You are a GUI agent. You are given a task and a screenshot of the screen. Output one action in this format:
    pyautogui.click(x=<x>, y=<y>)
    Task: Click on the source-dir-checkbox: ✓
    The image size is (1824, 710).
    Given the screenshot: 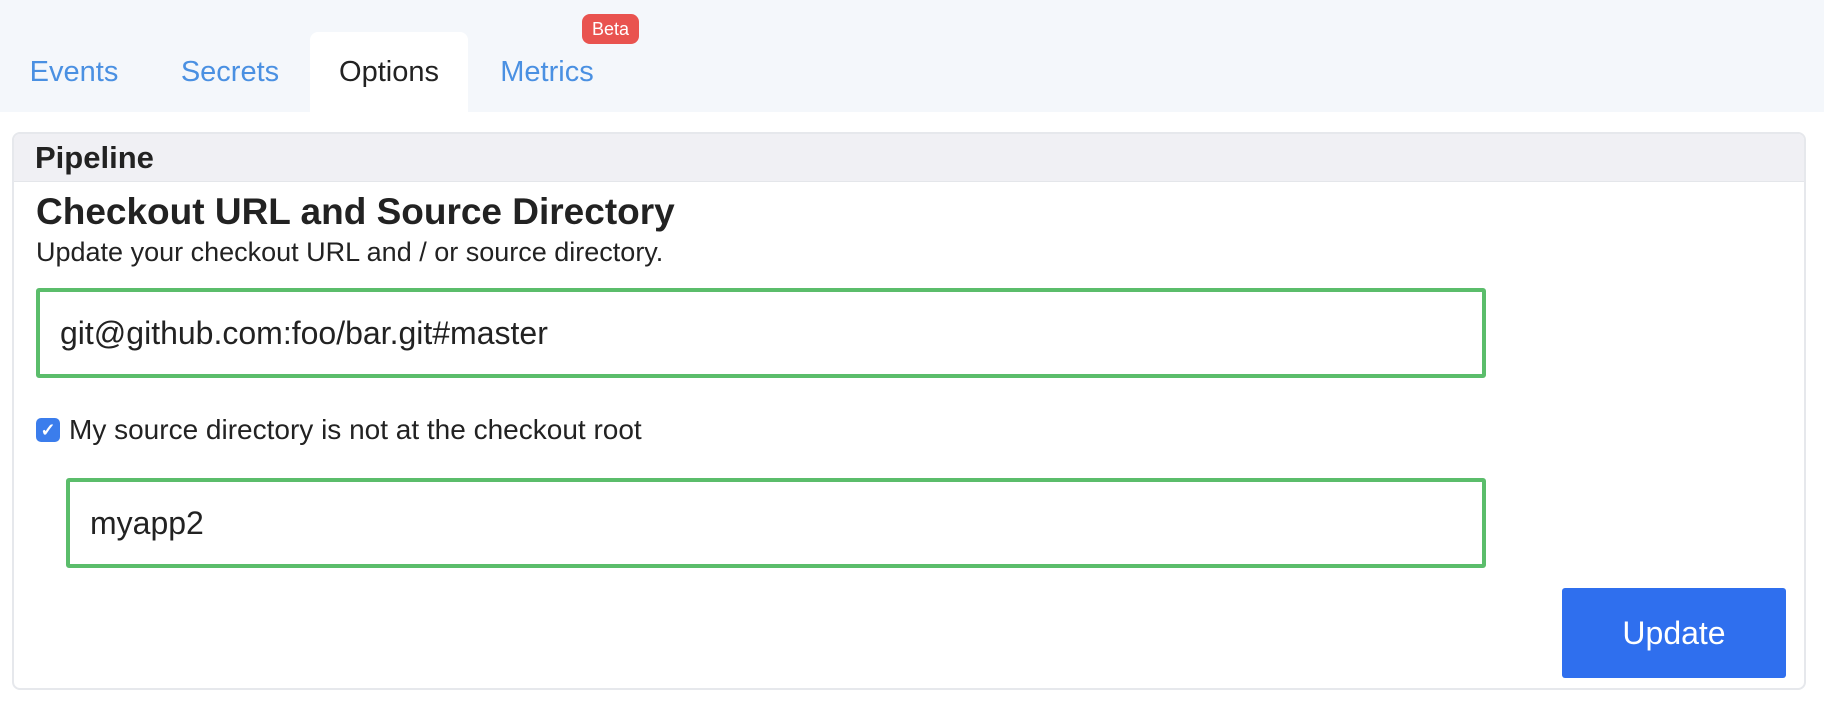 What is the action you would take?
    pyautogui.click(x=48, y=430)
    